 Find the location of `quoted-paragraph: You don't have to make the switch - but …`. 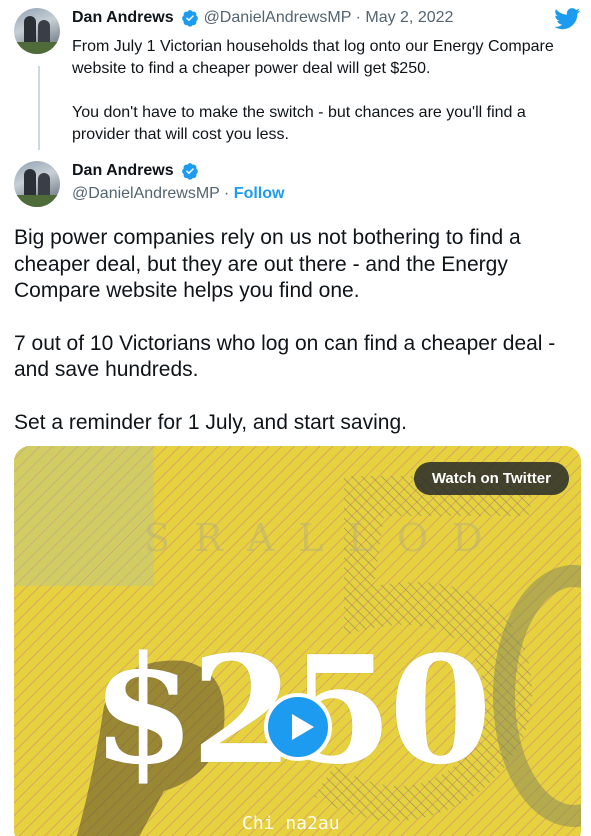

quoted-paragraph: You don't have to make the switch - but … is located at coordinates (299, 123).